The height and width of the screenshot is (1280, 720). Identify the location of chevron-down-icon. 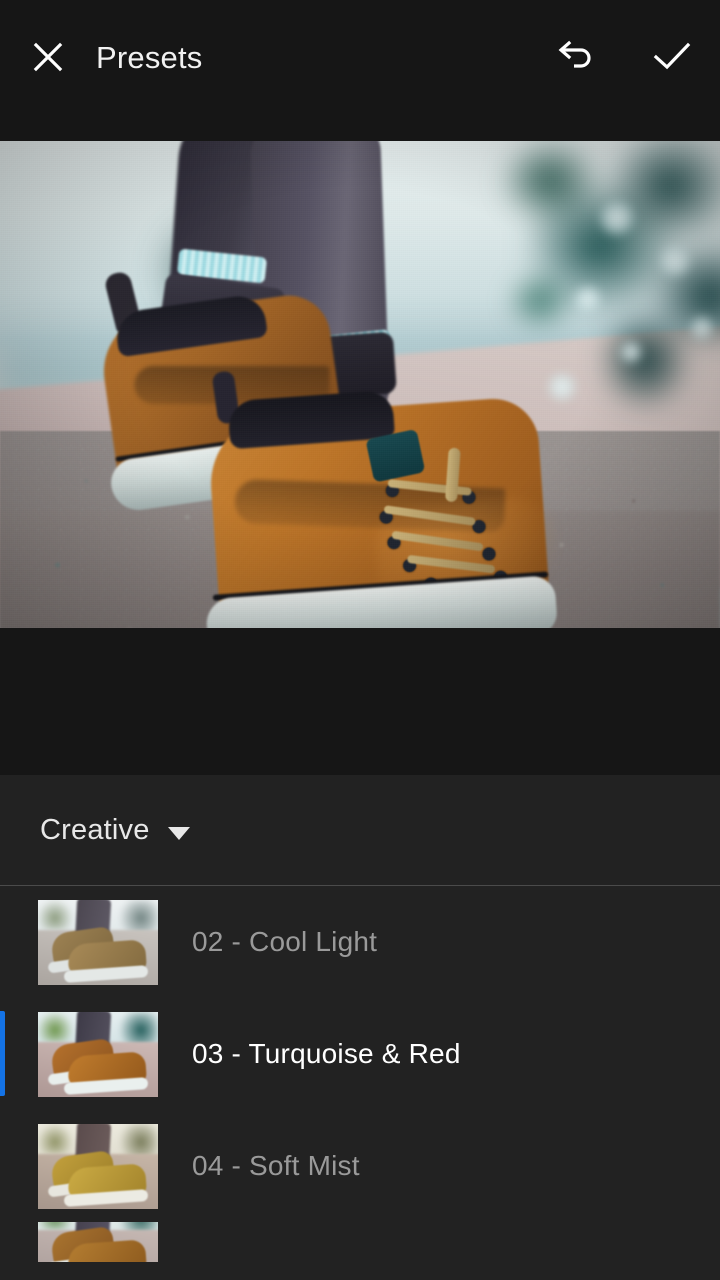
(178, 833).